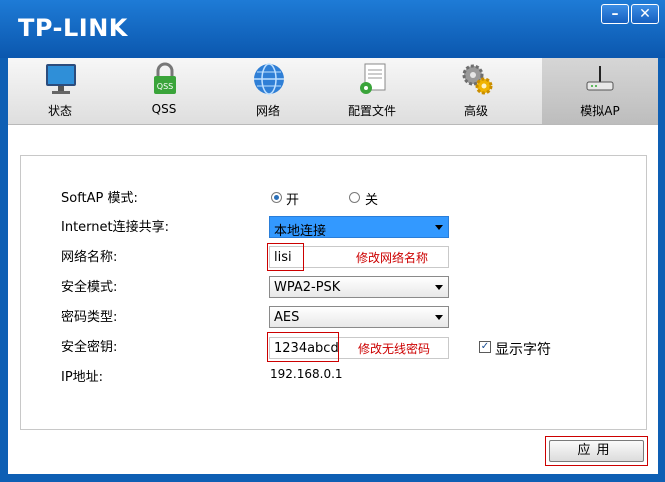  I want to click on security-mode-label: 安全模式:, so click(89, 287).